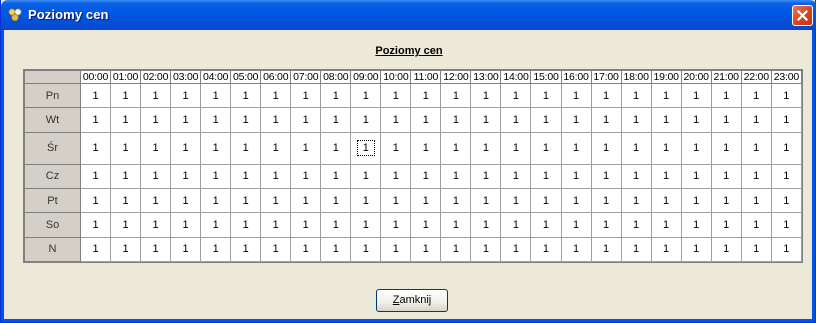 Image resolution: width=816 pixels, height=323 pixels. I want to click on hour-column-header: 06:00, so click(276, 77).